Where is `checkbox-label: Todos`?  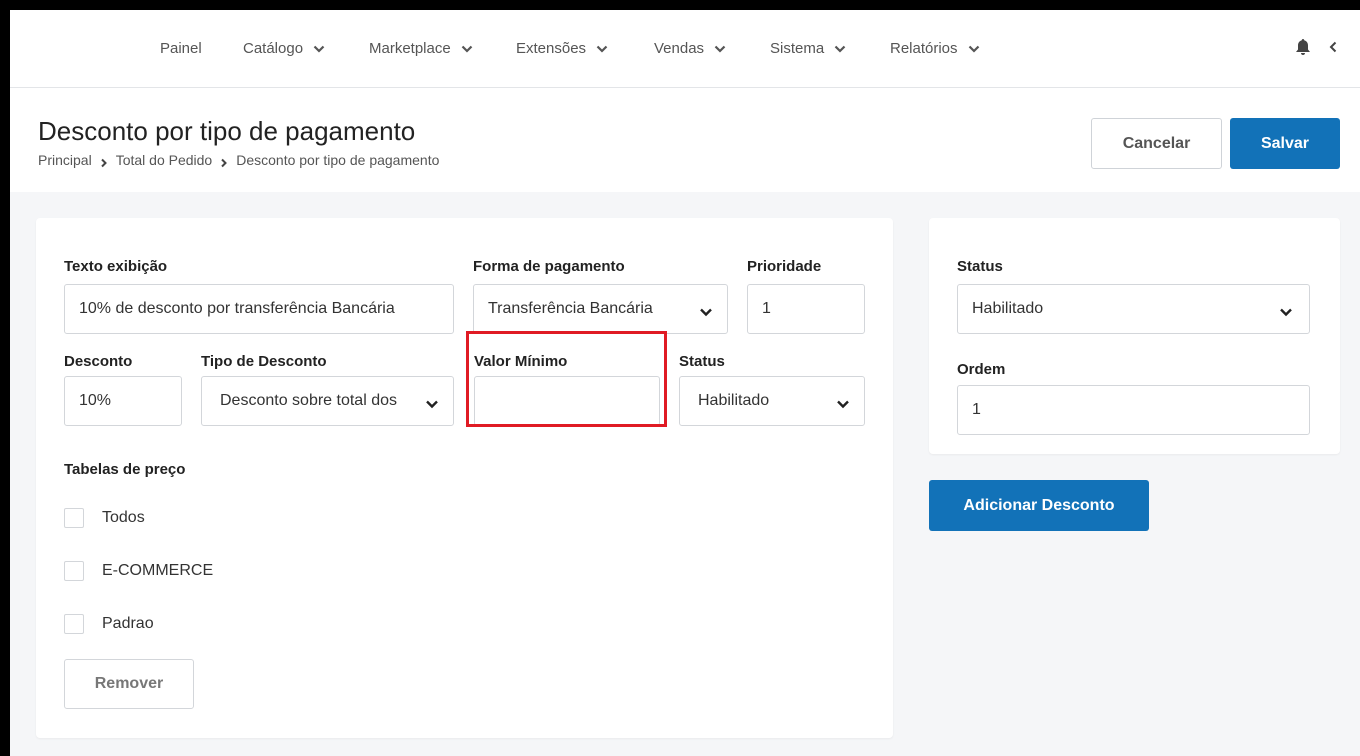
checkbox-label: Todos is located at coordinates (123, 517).